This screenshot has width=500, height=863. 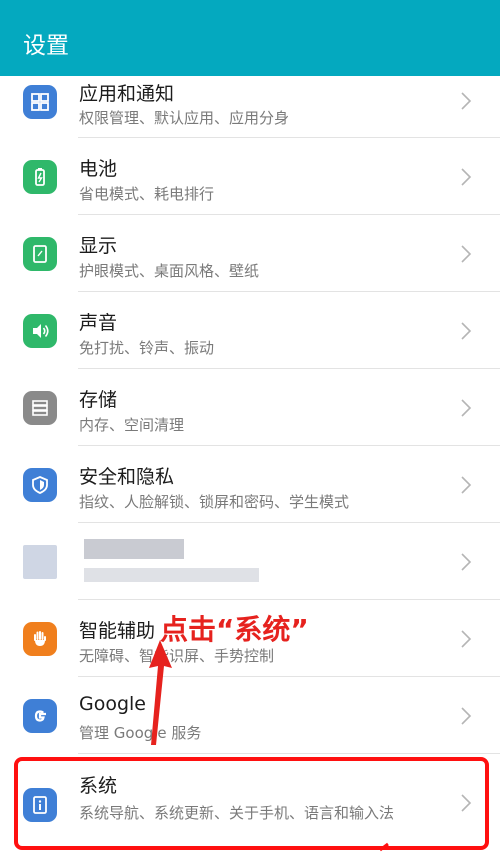 I want to click on item-subtitle: 免打扰、铃声、振动, so click(x=147, y=348).